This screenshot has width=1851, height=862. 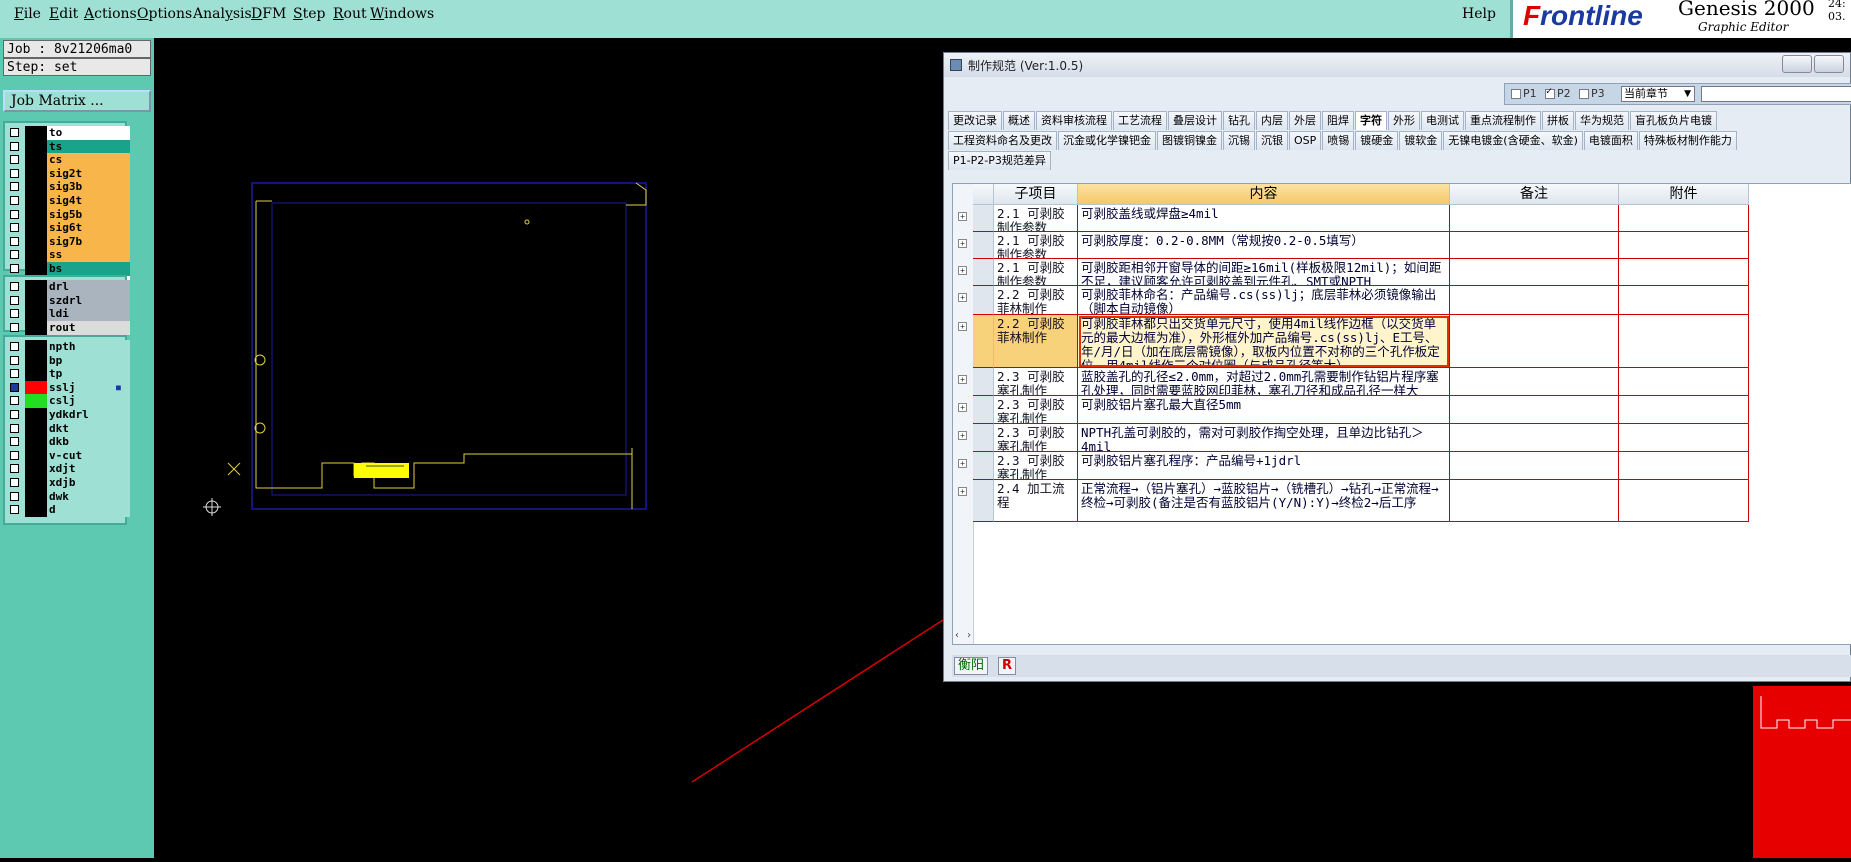 I want to click on maximize-button, so click(x=1829, y=64).